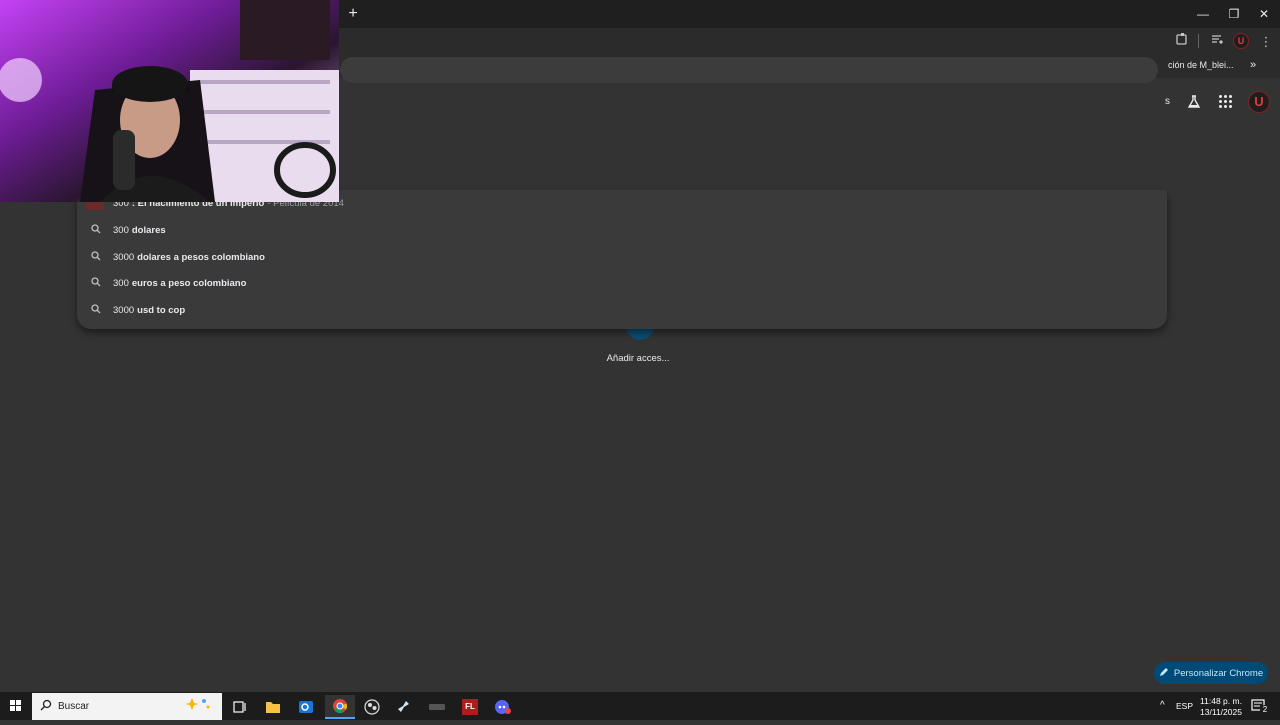 The height and width of the screenshot is (725, 1280). What do you see at coordinates (1218, 673) in the screenshot?
I see `customize-chrome-label: Personalizar Chrome` at bounding box center [1218, 673].